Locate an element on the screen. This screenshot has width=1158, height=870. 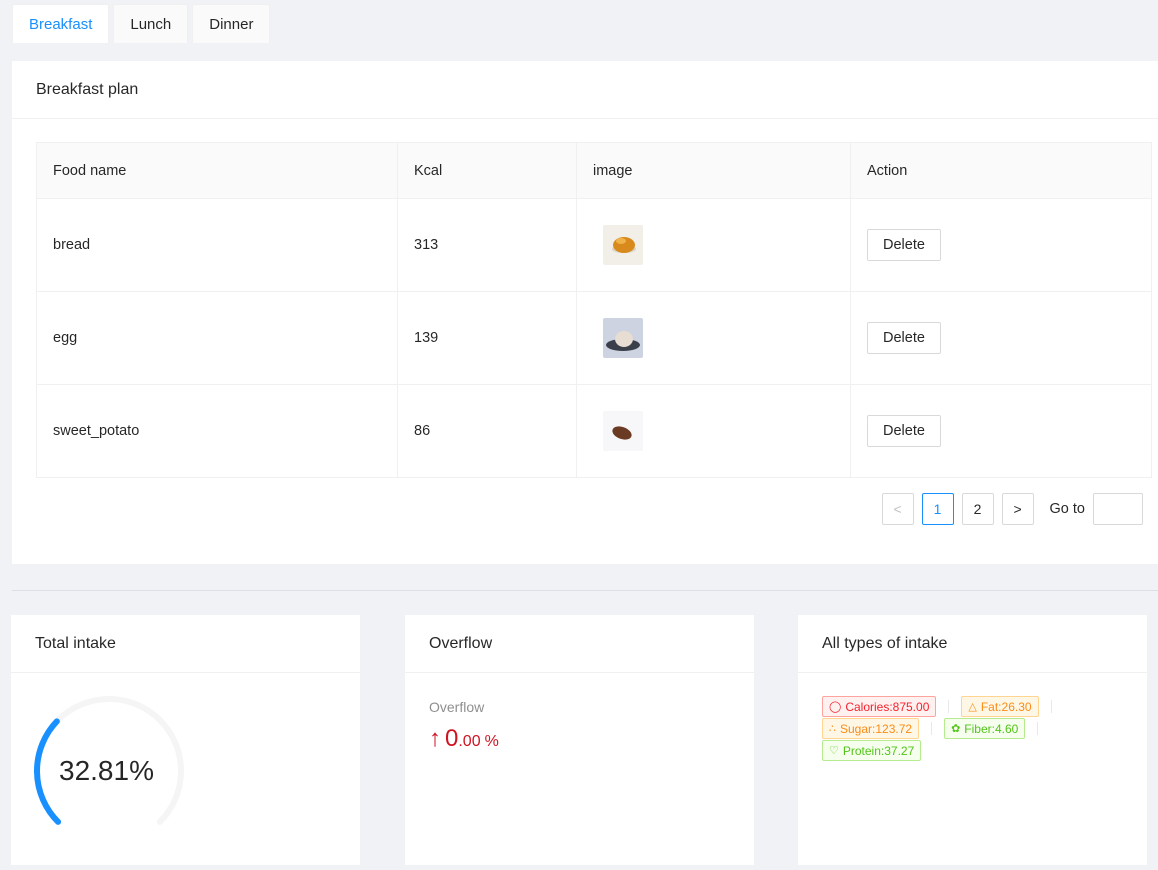
value-integer: 0 is located at coordinates (452, 738).